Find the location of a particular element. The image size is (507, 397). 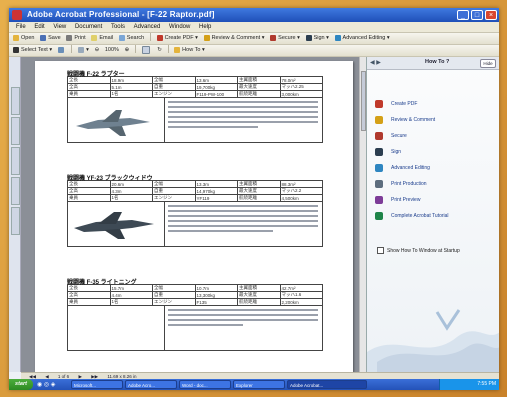

how-to-item-tutorial: Complete Acrobat Tutorial is located at coordinates (435, 217).